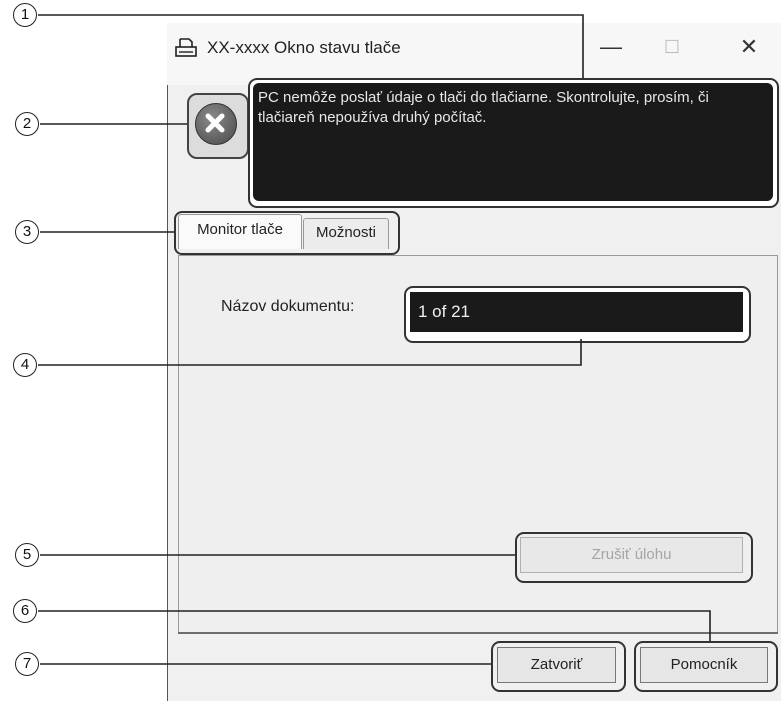  I want to click on callout-7: 7, so click(27, 664).